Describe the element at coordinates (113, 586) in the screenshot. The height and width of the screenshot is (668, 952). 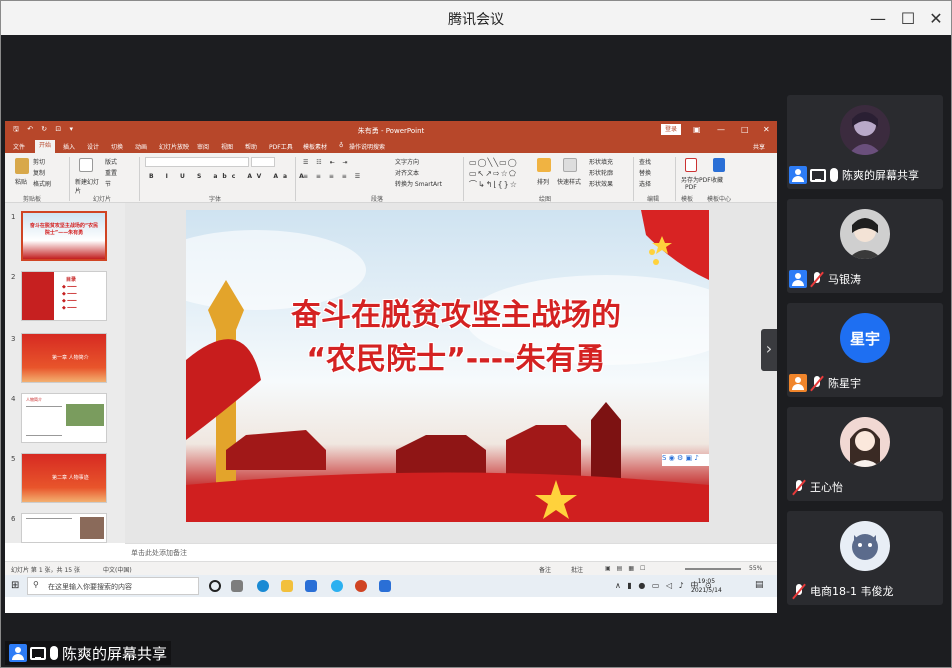
I see `taskbar-search: 在这里输入你要搜索的内容` at that location.